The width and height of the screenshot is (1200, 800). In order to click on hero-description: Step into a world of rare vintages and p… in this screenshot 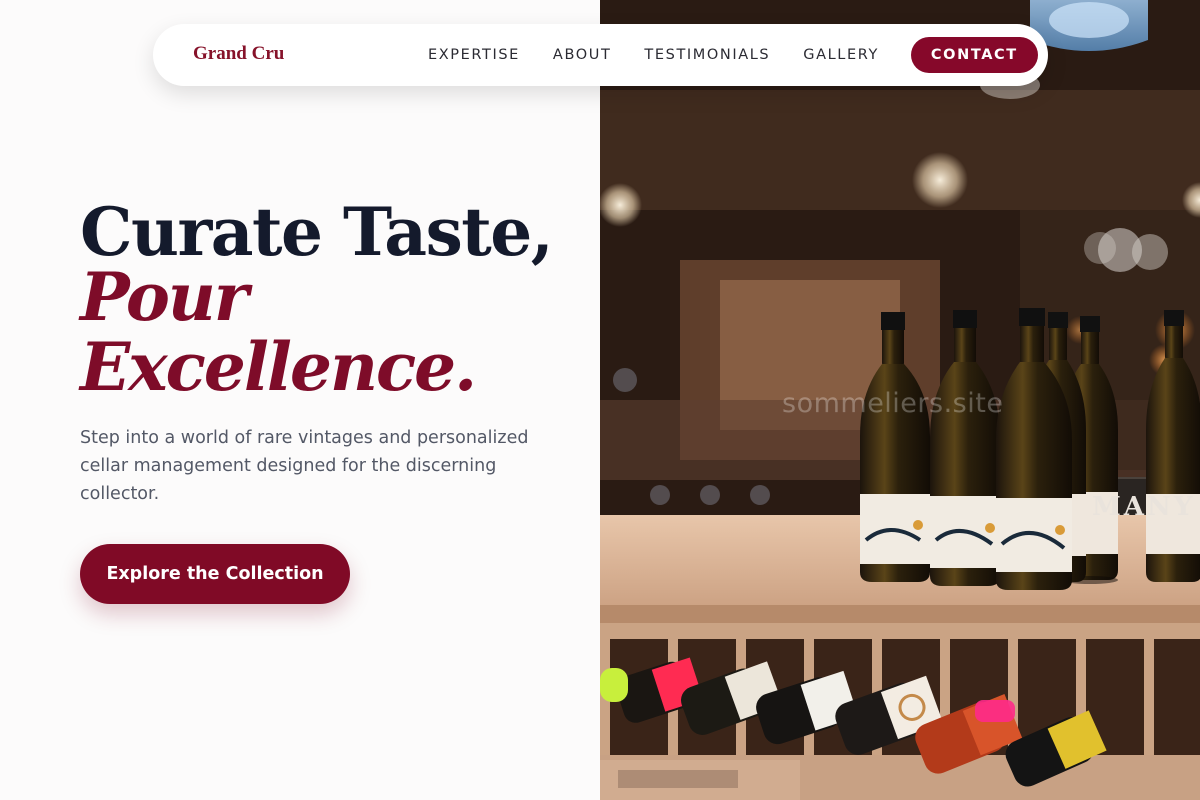, I will do `click(304, 466)`.